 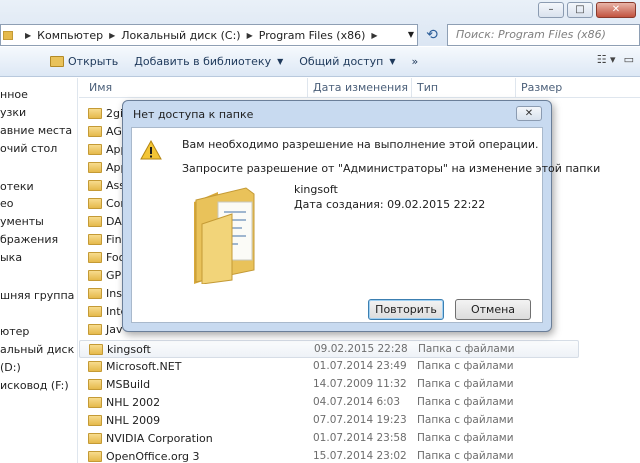 I want to click on file-date: 14.07.2009 11:32, so click(x=360, y=384).